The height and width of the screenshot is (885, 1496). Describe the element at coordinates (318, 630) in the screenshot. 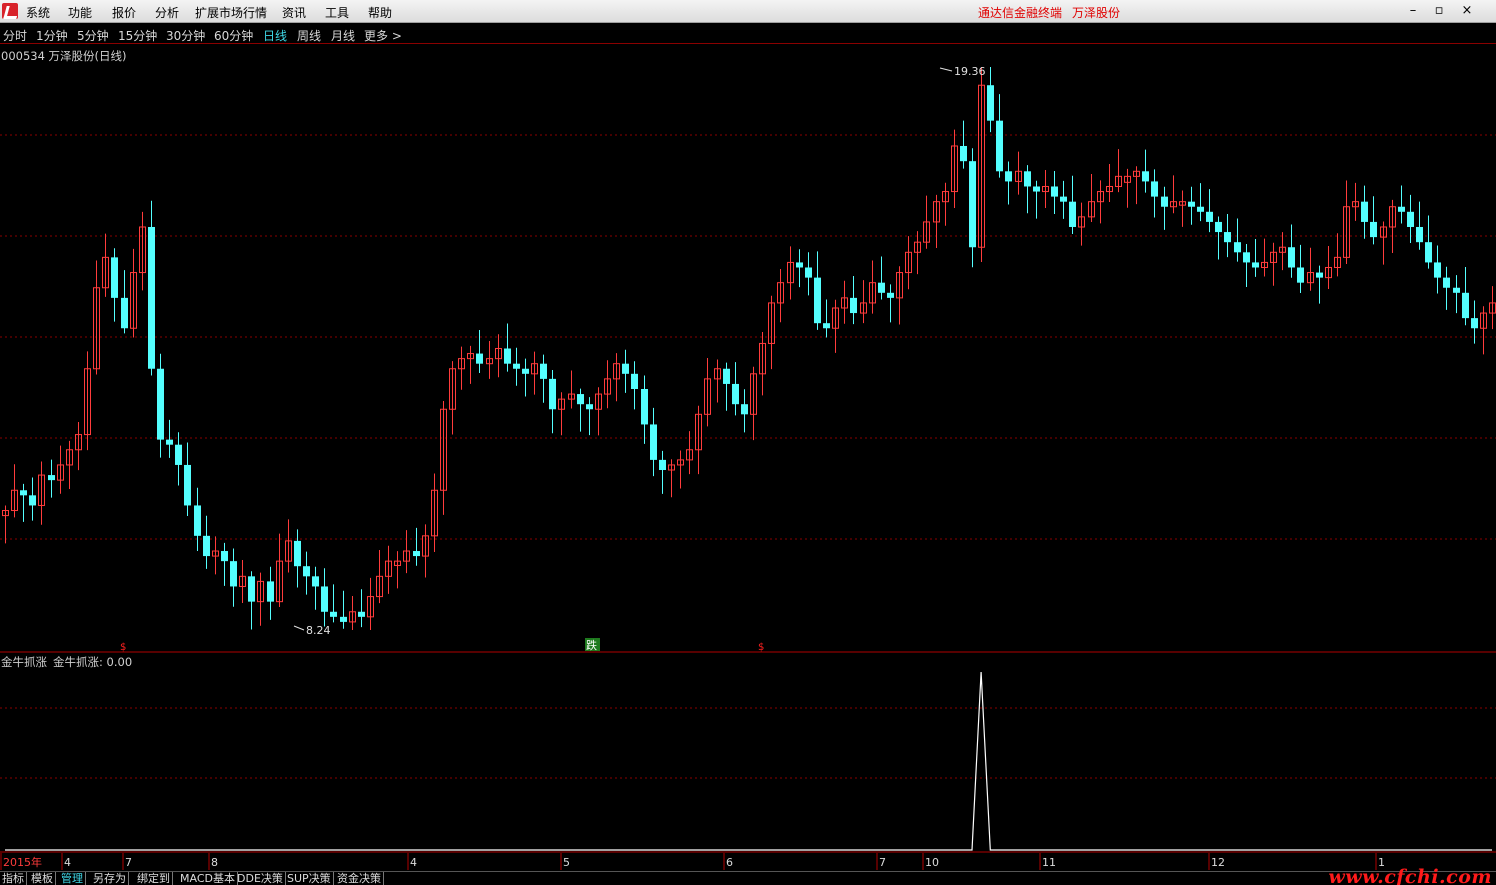

I see `low-price-label: 8.24` at that location.